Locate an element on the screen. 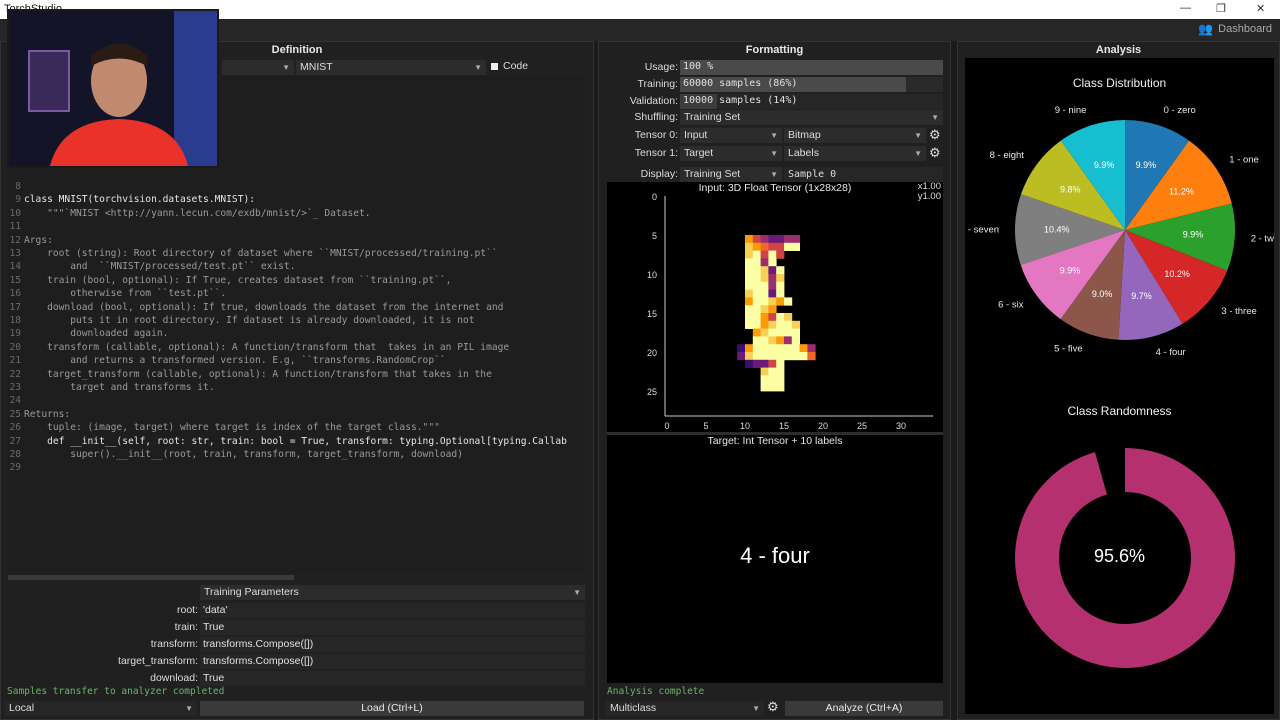 Image resolution: width=1280 pixels, height=720 pixels. code-horizontal-scrollbar is located at coordinates (151, 577).